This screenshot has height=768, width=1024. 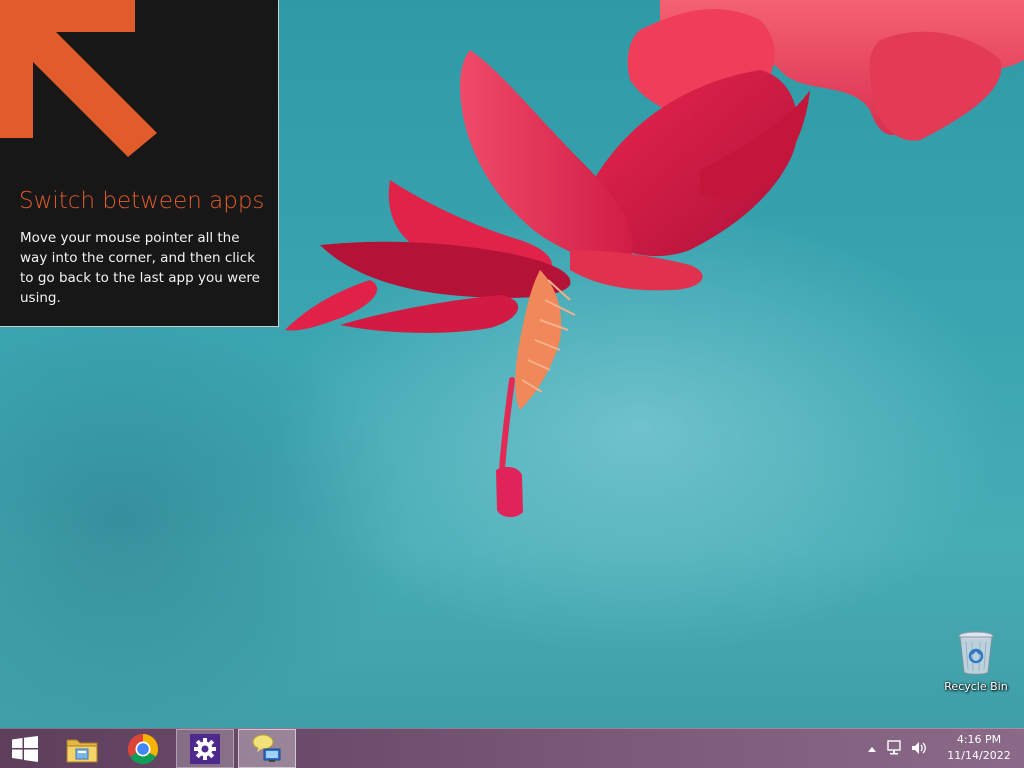 I want to click on file-explorer-taskbar-button, so click(x=82, y=748).